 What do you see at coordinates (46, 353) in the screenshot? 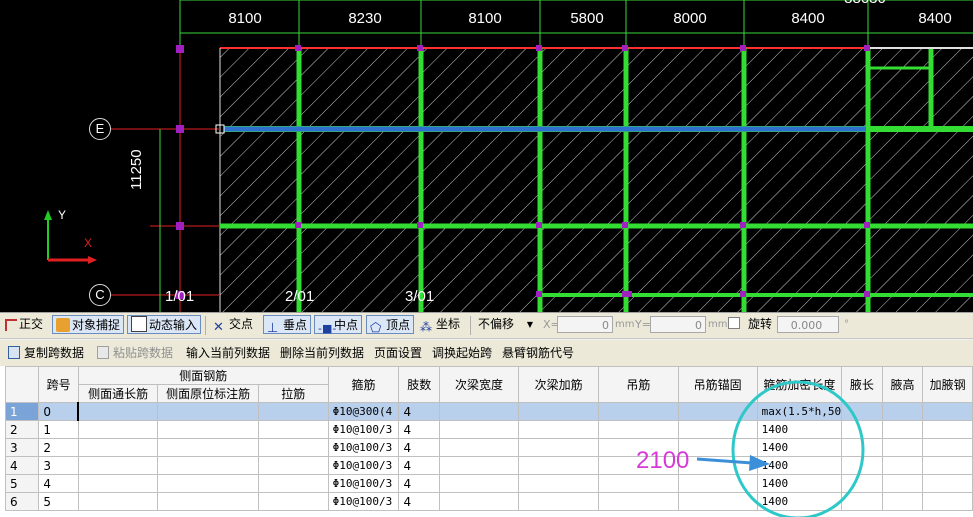
I see `copy-span-button: 复制跨数据` at bounding box center [46, 353].